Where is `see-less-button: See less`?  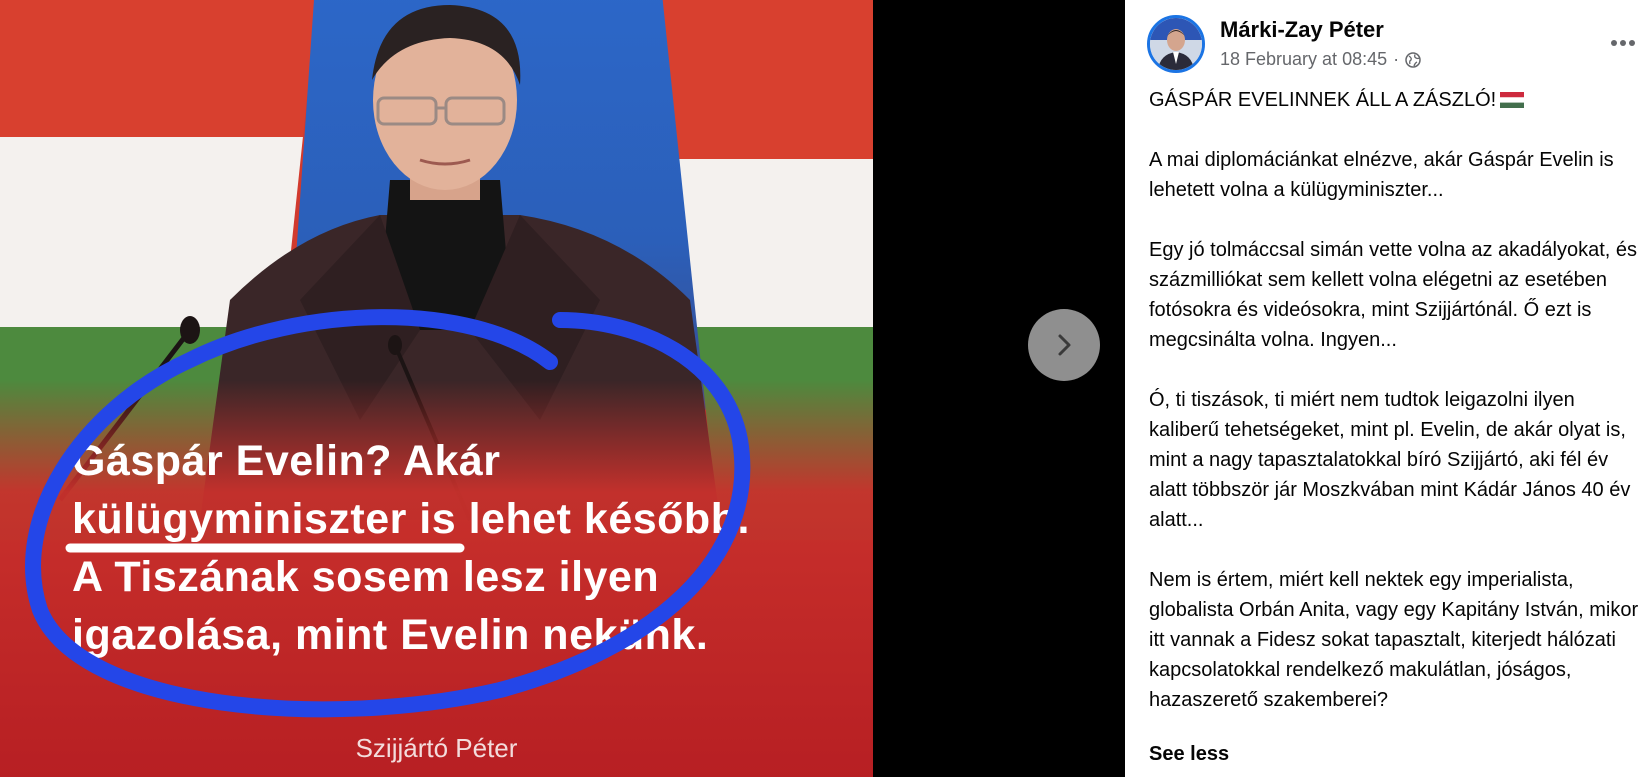 see-less-button: See less is located at coordinates (1189, 754).